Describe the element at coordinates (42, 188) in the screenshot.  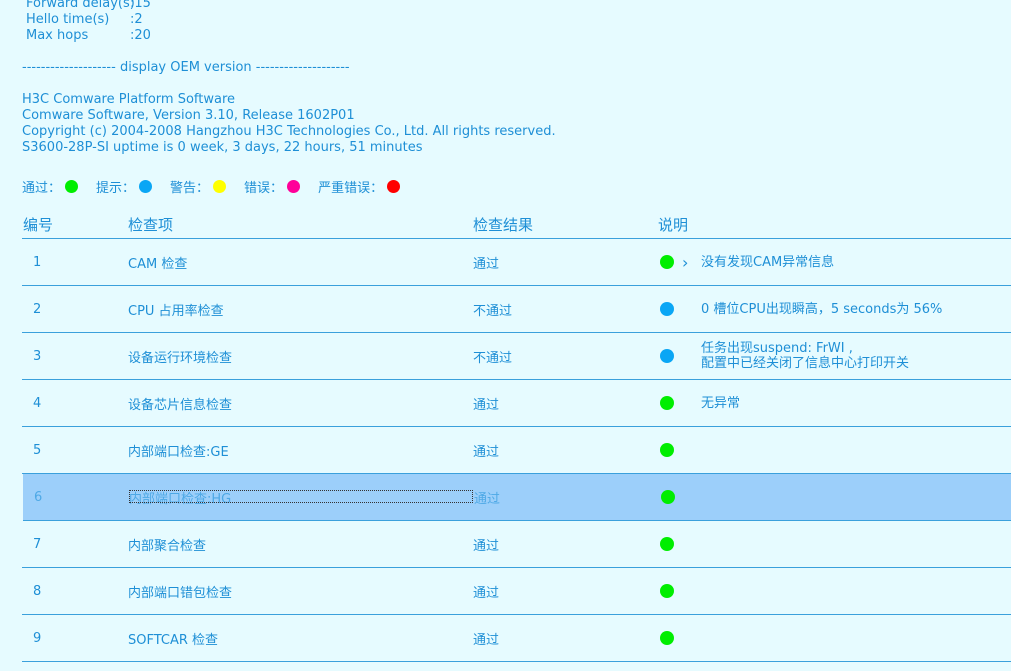
I see `legend-label: 通过：` at that location.